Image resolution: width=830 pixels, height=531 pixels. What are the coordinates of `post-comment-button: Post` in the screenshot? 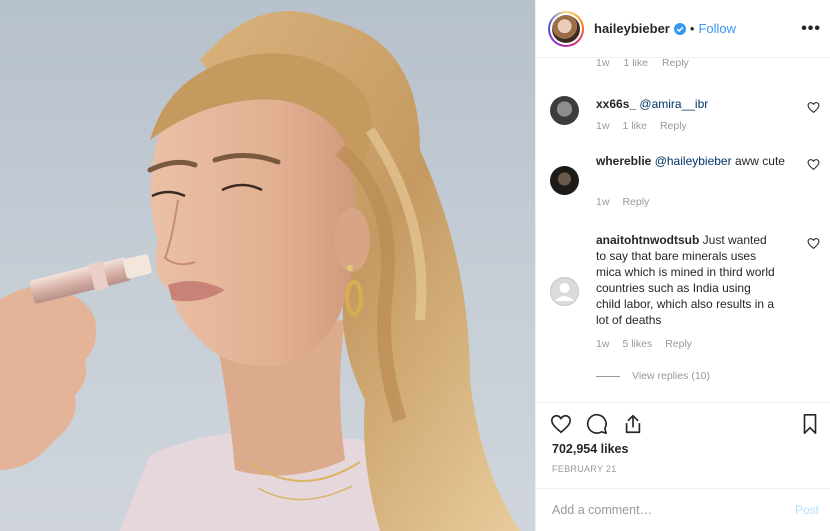 It's located at (807, 510).